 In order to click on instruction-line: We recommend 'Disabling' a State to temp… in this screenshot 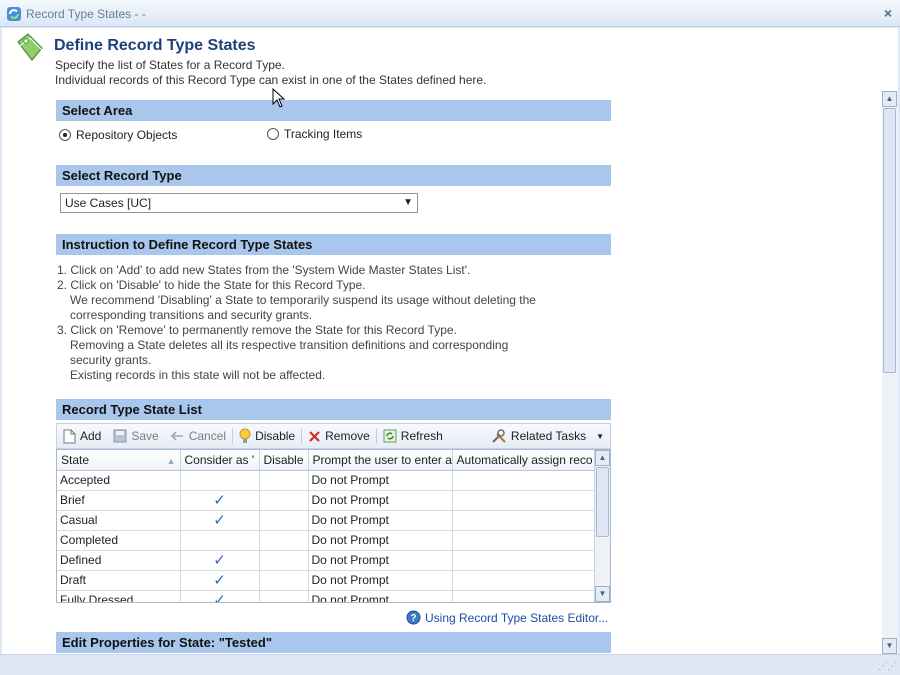, I will do `click(303, 300)`.